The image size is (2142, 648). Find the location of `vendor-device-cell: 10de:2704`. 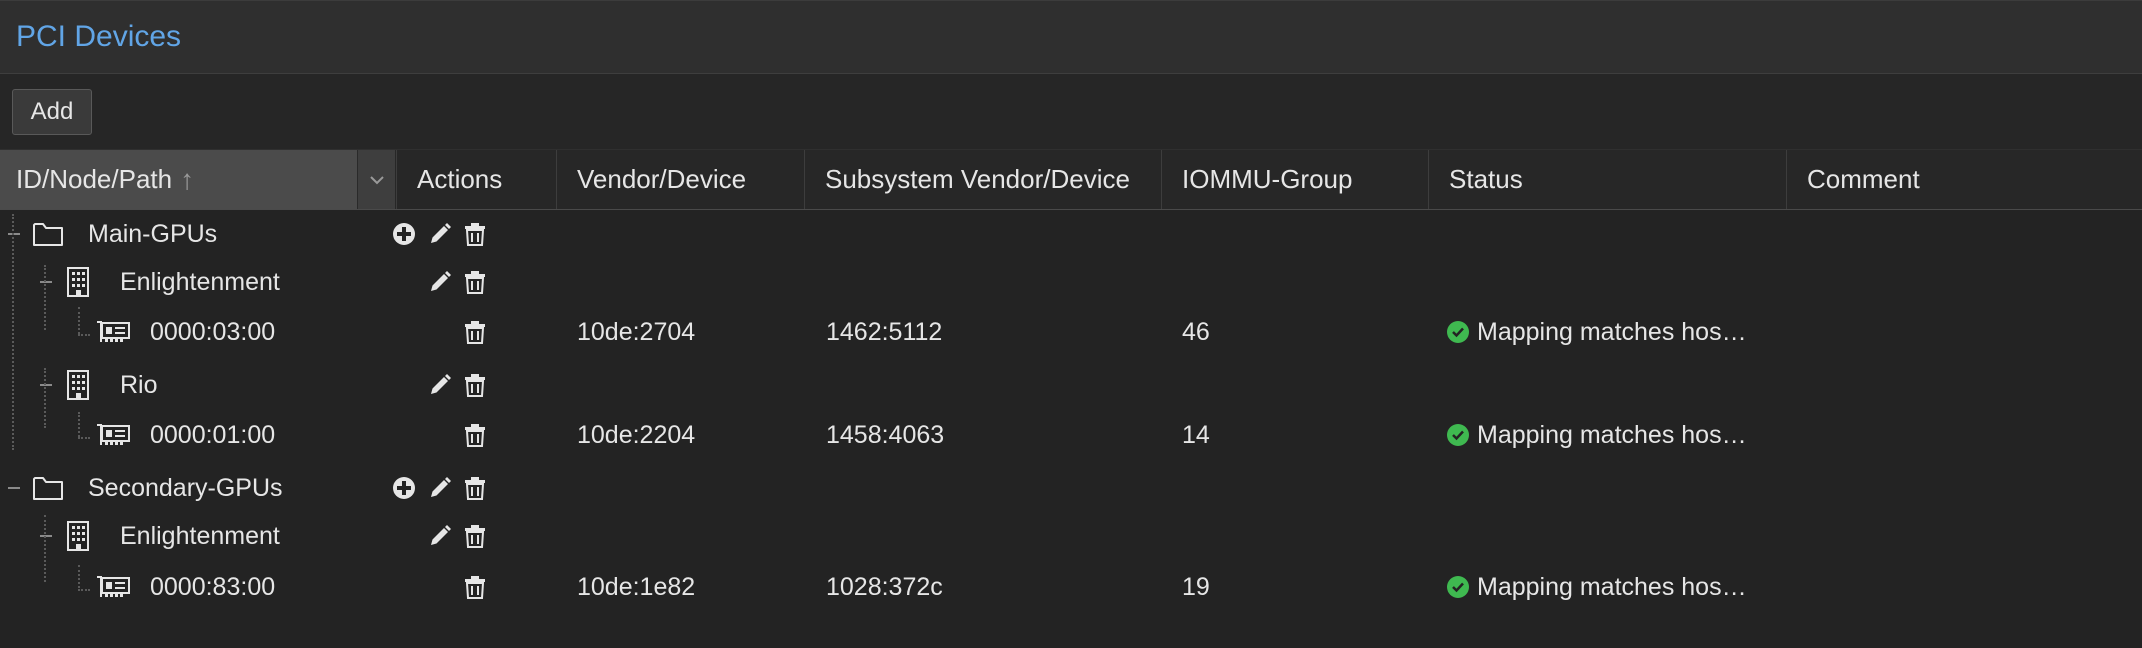

vendor-device-cell: 10de:2704 is located at coordinates (636, 331).